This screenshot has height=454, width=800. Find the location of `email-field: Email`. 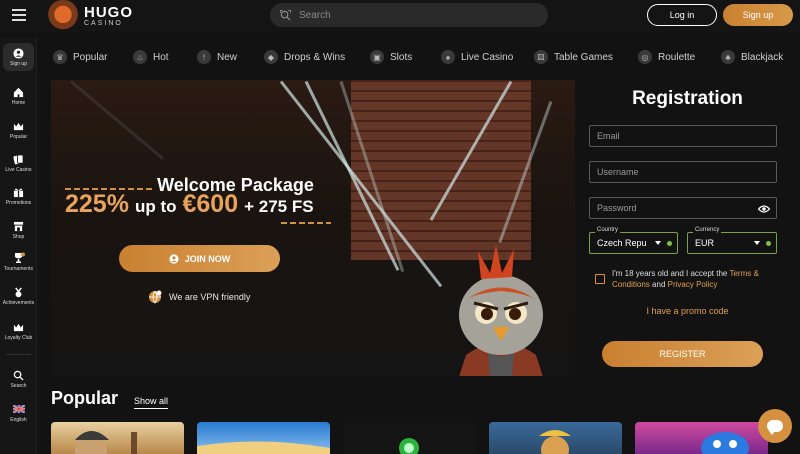

email-field: Email is located at coordinates (683, 136).